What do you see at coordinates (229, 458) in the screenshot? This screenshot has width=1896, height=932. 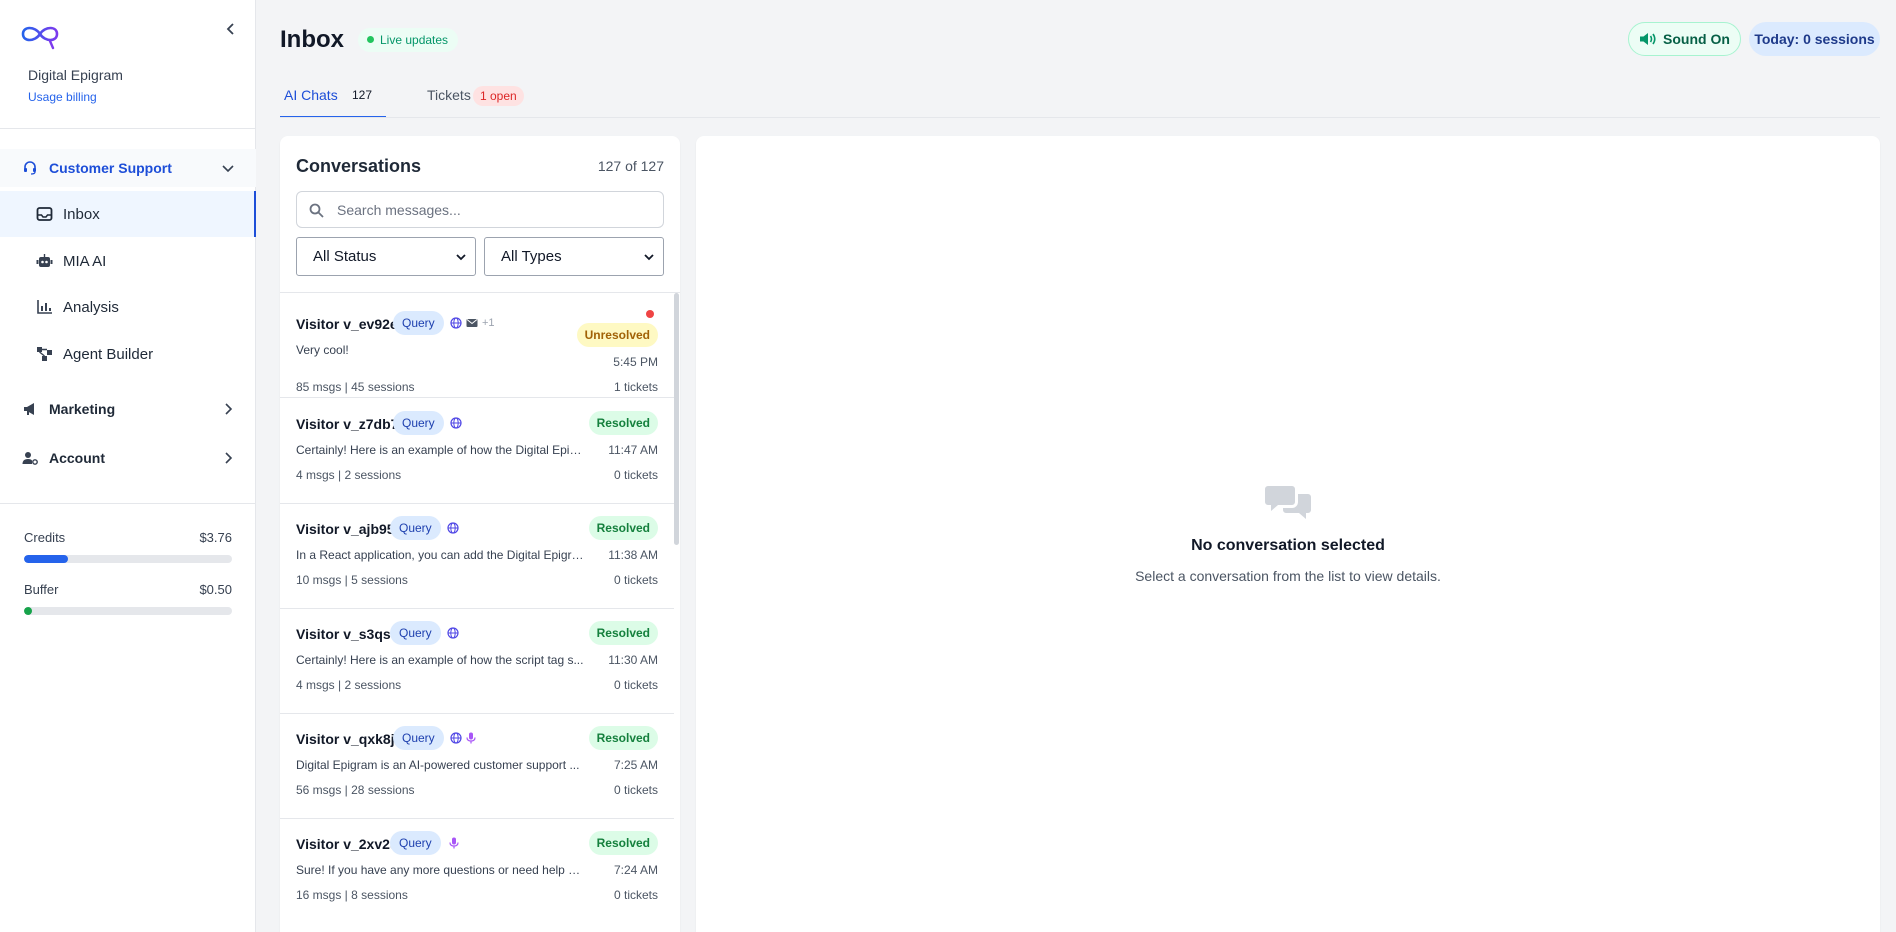 I see `chevron-right-icon` at bounding box center [229, 458].